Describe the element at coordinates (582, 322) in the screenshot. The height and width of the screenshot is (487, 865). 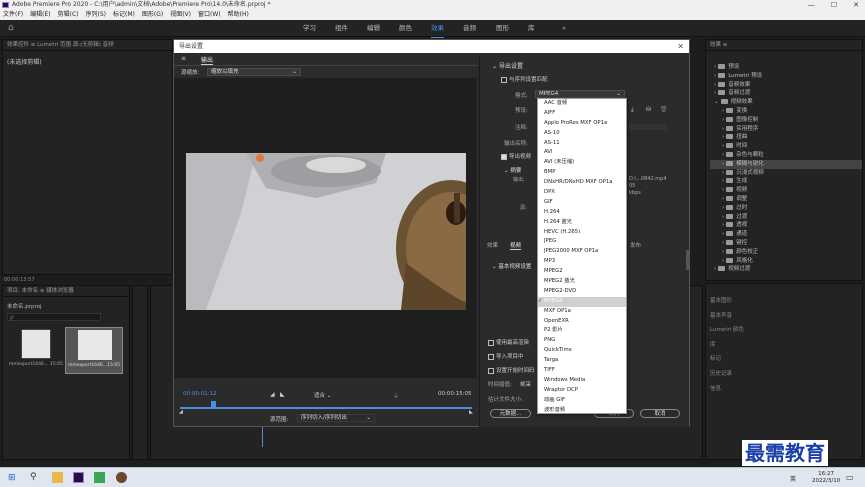
I see `format-option: OpenEXR` at that location.